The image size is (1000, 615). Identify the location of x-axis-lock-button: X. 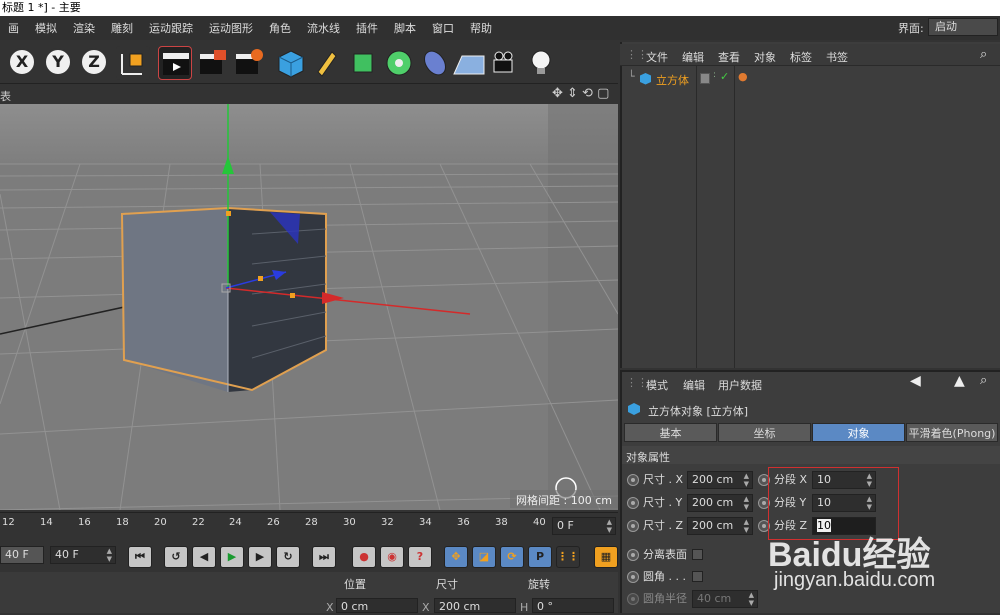
(22, 62).